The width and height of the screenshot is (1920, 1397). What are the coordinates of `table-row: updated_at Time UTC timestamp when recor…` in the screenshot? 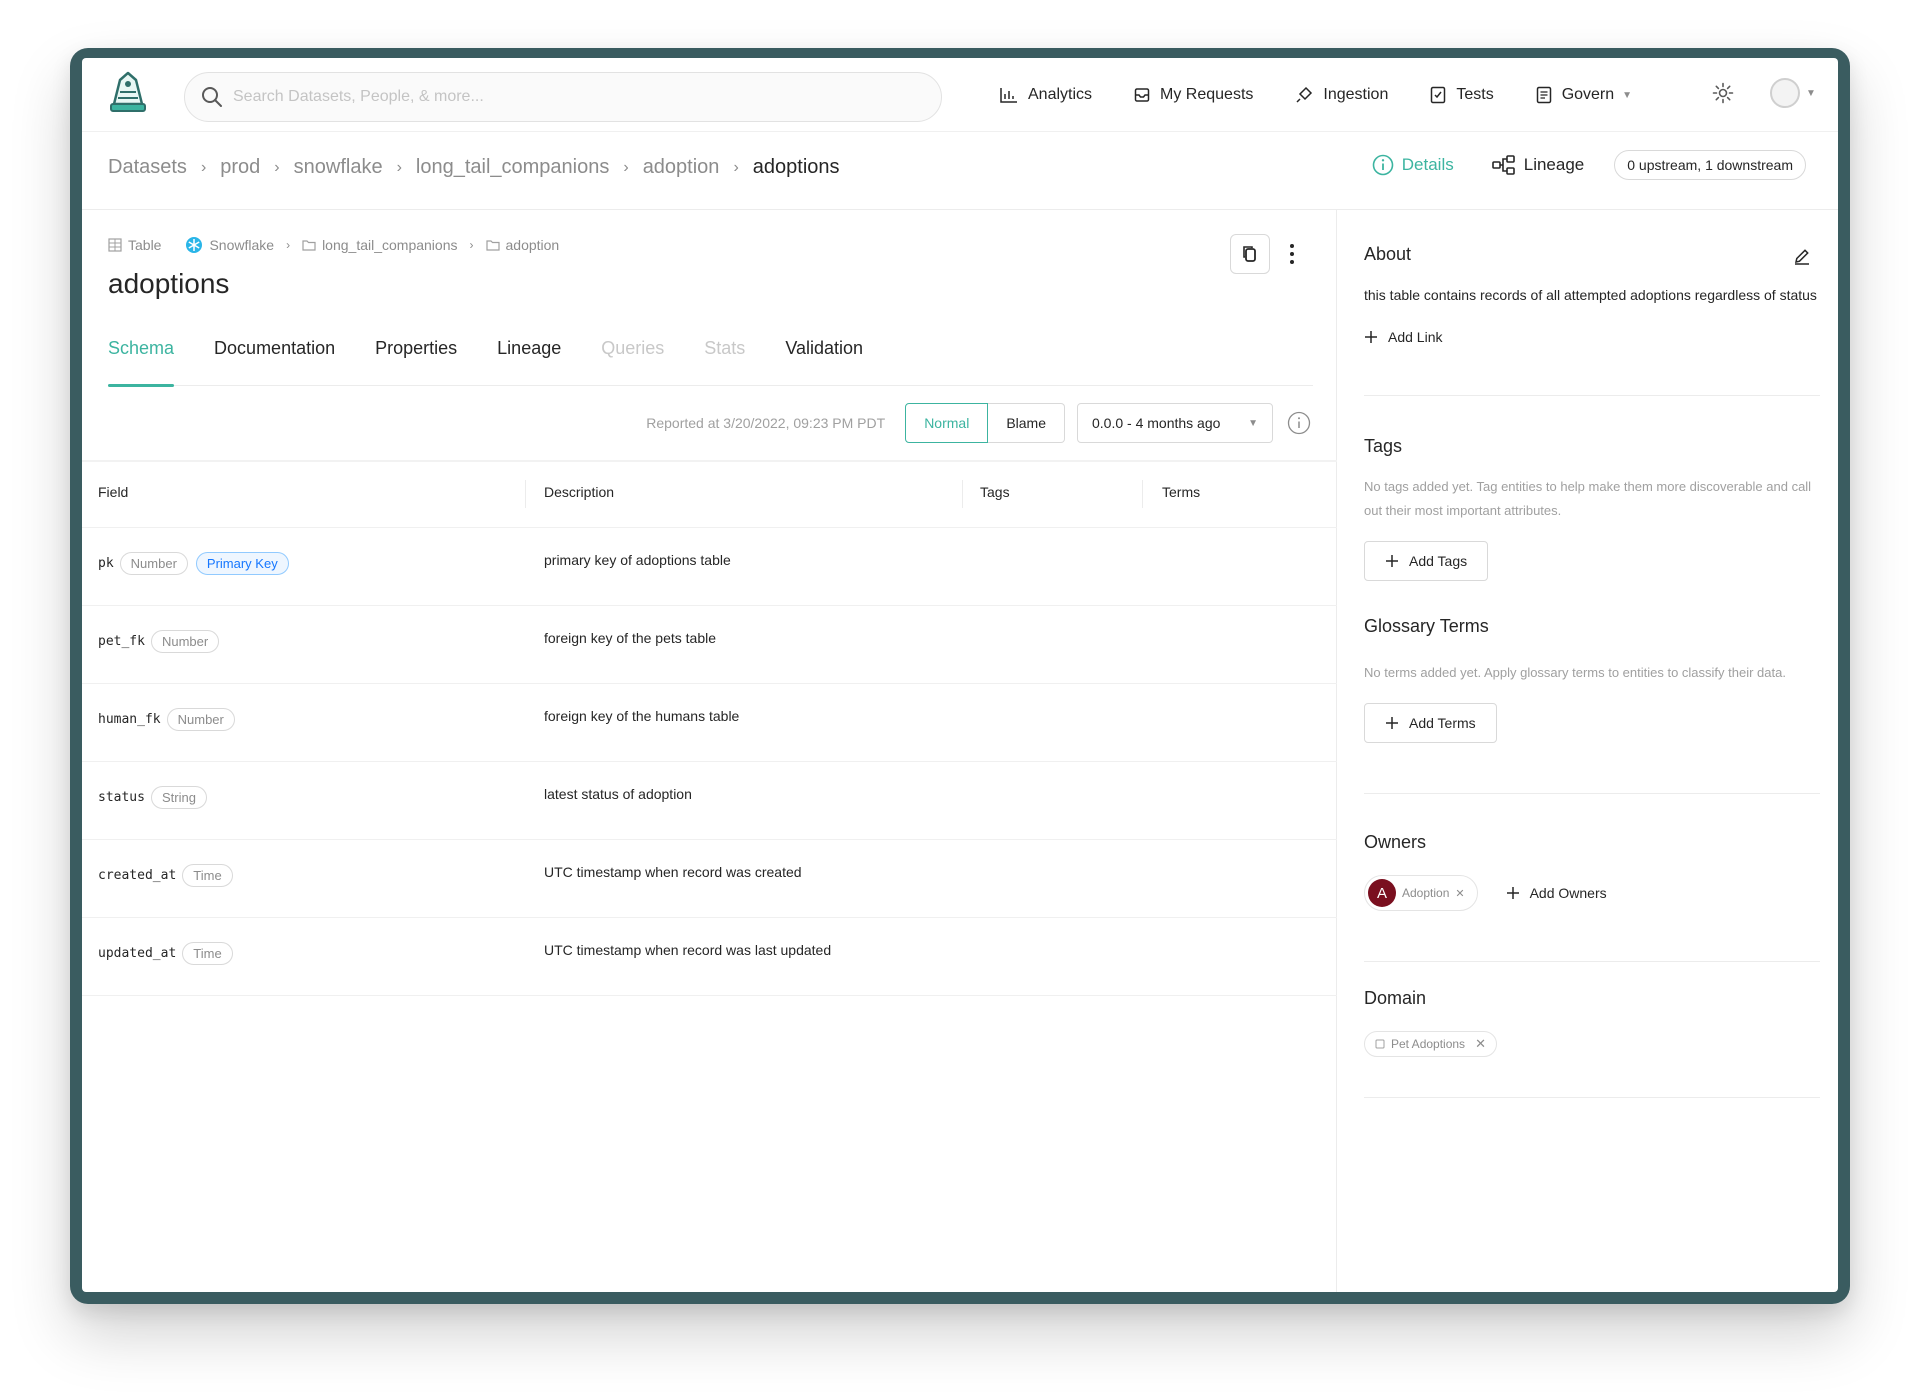 It's located at (709, 957).